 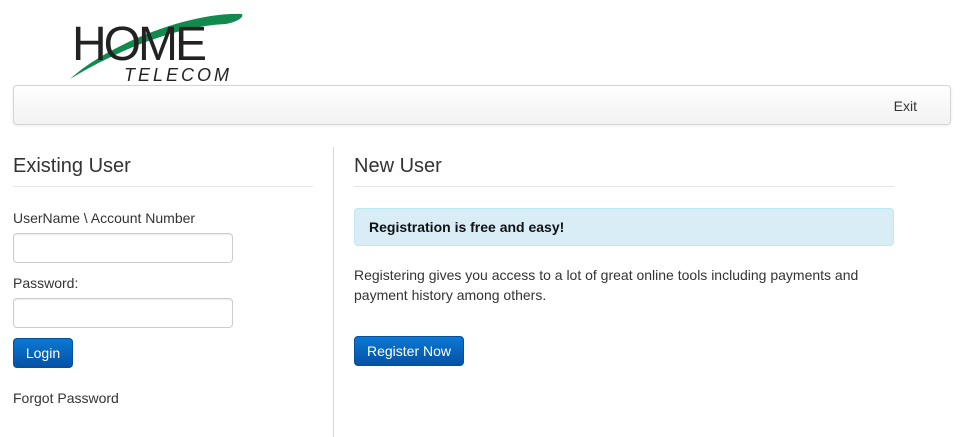 What do you see at coordinates (104, 218) in the screenshot?
I see `username-label: UserName \ Account Number` at bounding box center [104, 218].